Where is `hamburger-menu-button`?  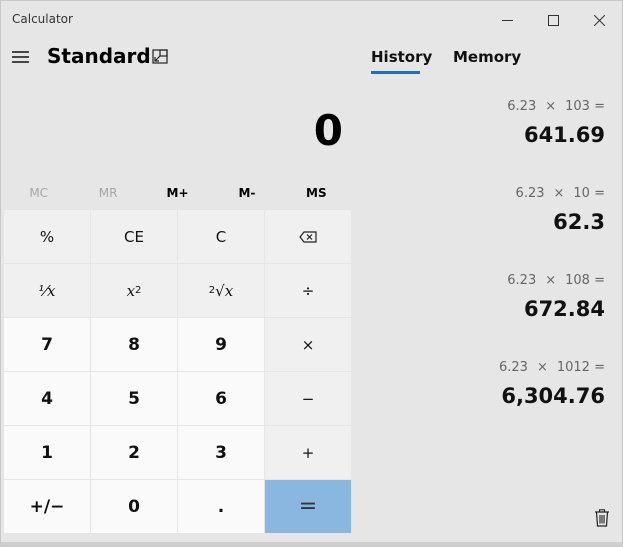 hamburger-menu-button is located at coordinates (20, 57).